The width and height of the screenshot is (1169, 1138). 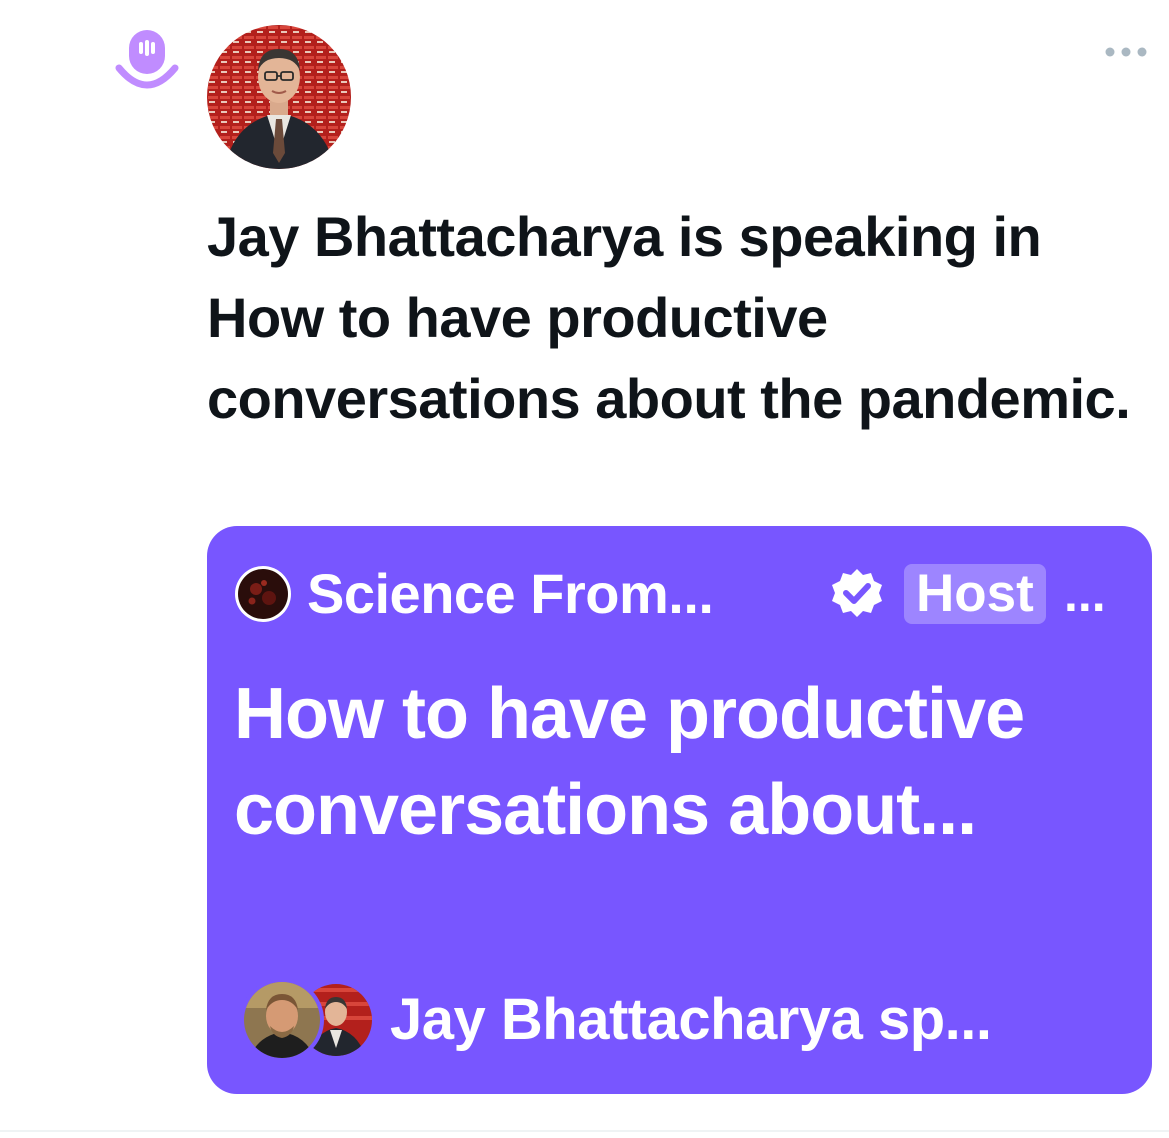 I want to click on host-label-badge: Host, so click(x=975, y=594).